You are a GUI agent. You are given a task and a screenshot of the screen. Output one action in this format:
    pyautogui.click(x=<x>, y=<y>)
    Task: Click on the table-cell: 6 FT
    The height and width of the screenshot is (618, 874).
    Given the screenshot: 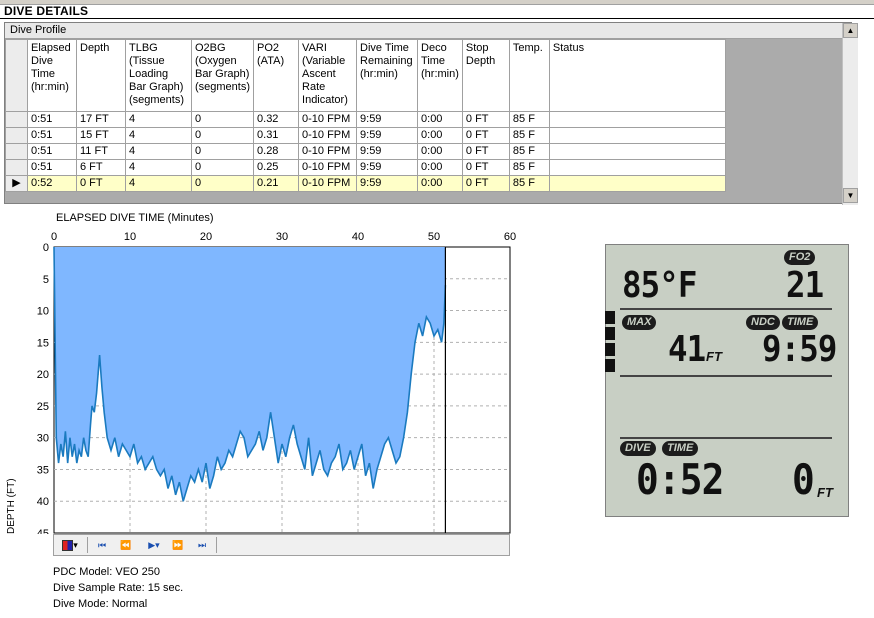 What is the action you would take?
    pyautogui.click(x=101, y=167)
    